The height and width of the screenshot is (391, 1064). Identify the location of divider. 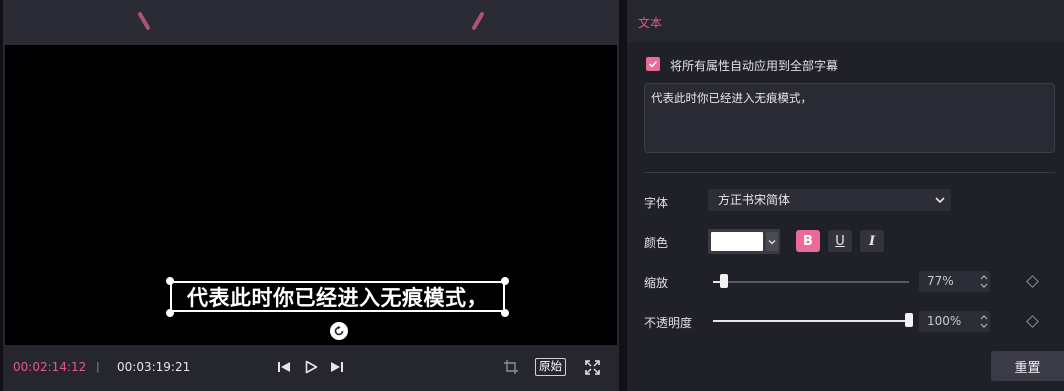
(849, 172).